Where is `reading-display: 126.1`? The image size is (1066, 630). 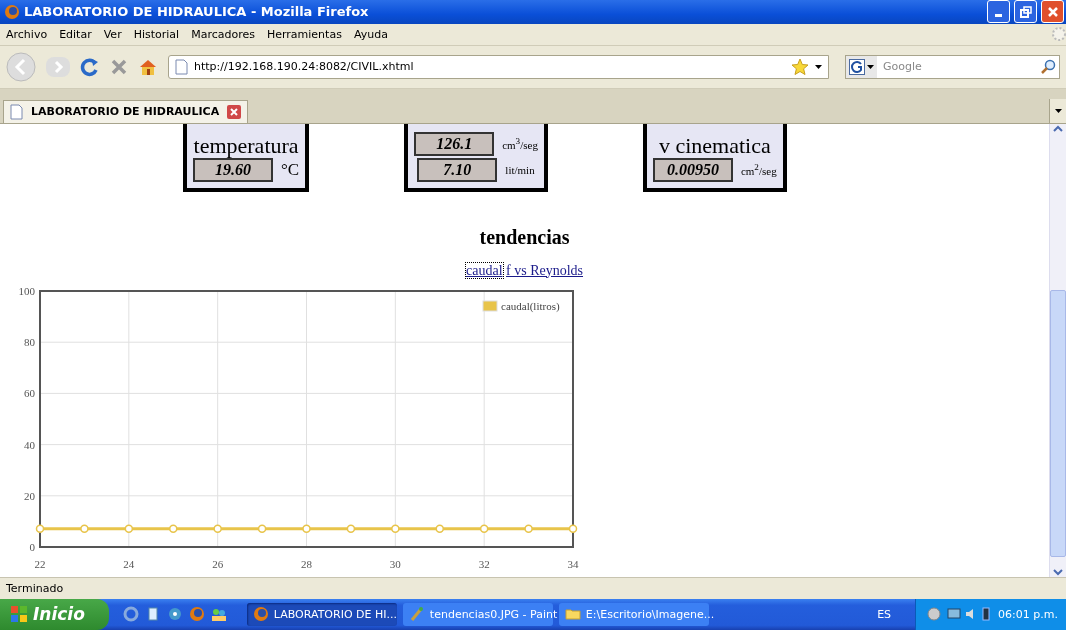
reading-display: 126.1 is located at coordinates (454, 143).